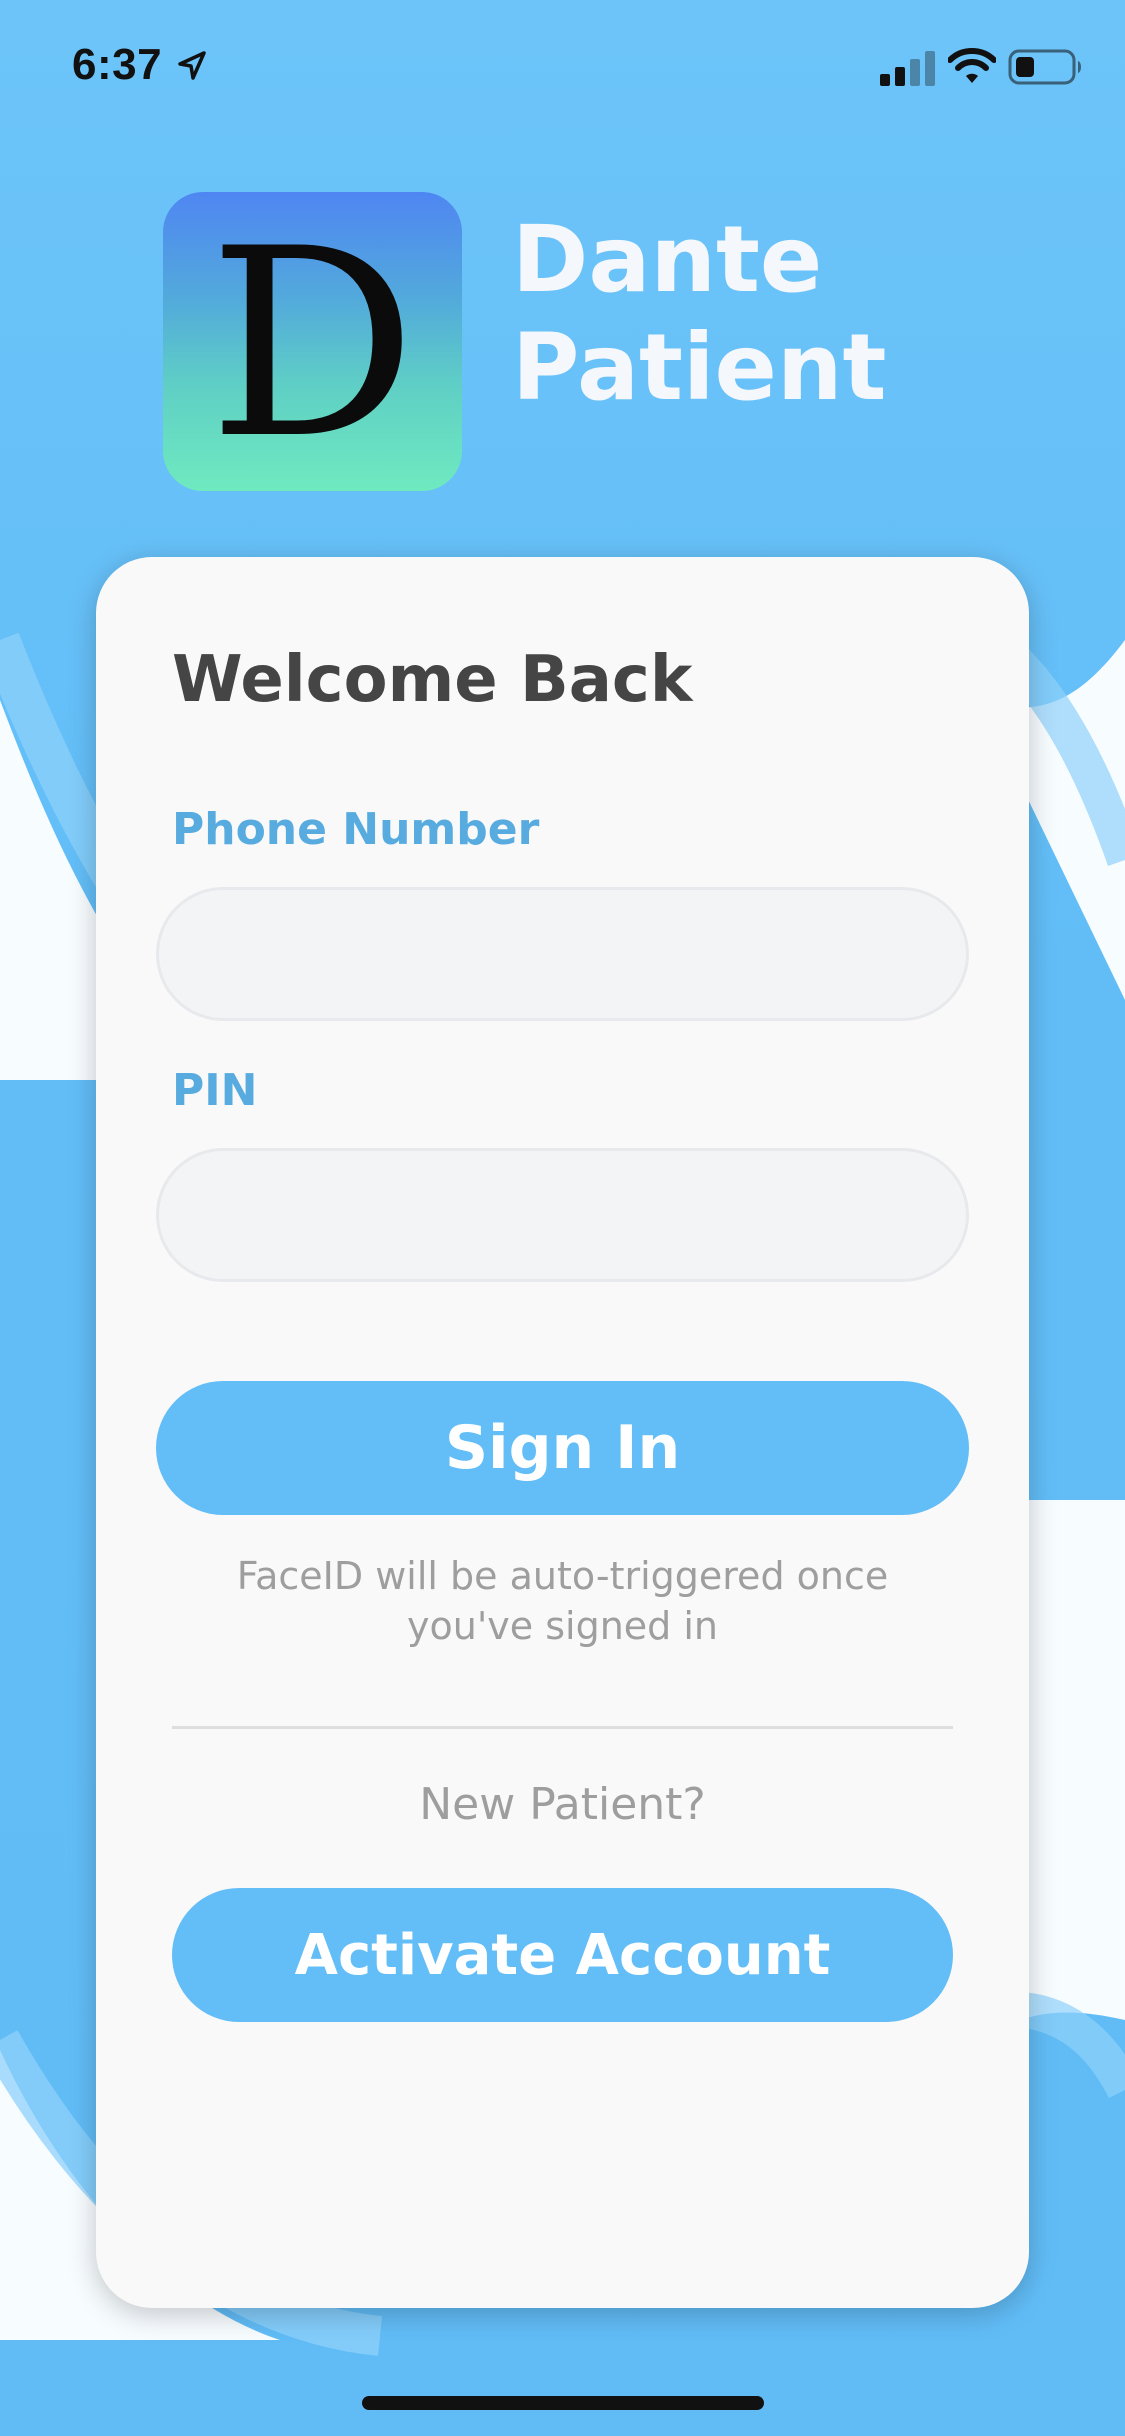 The height and width of the screenshot is (2436, 1125). Describe the element at coordinates (562, 1448) in the screenshot. I see `sign-in-button: Sign In` at that location.